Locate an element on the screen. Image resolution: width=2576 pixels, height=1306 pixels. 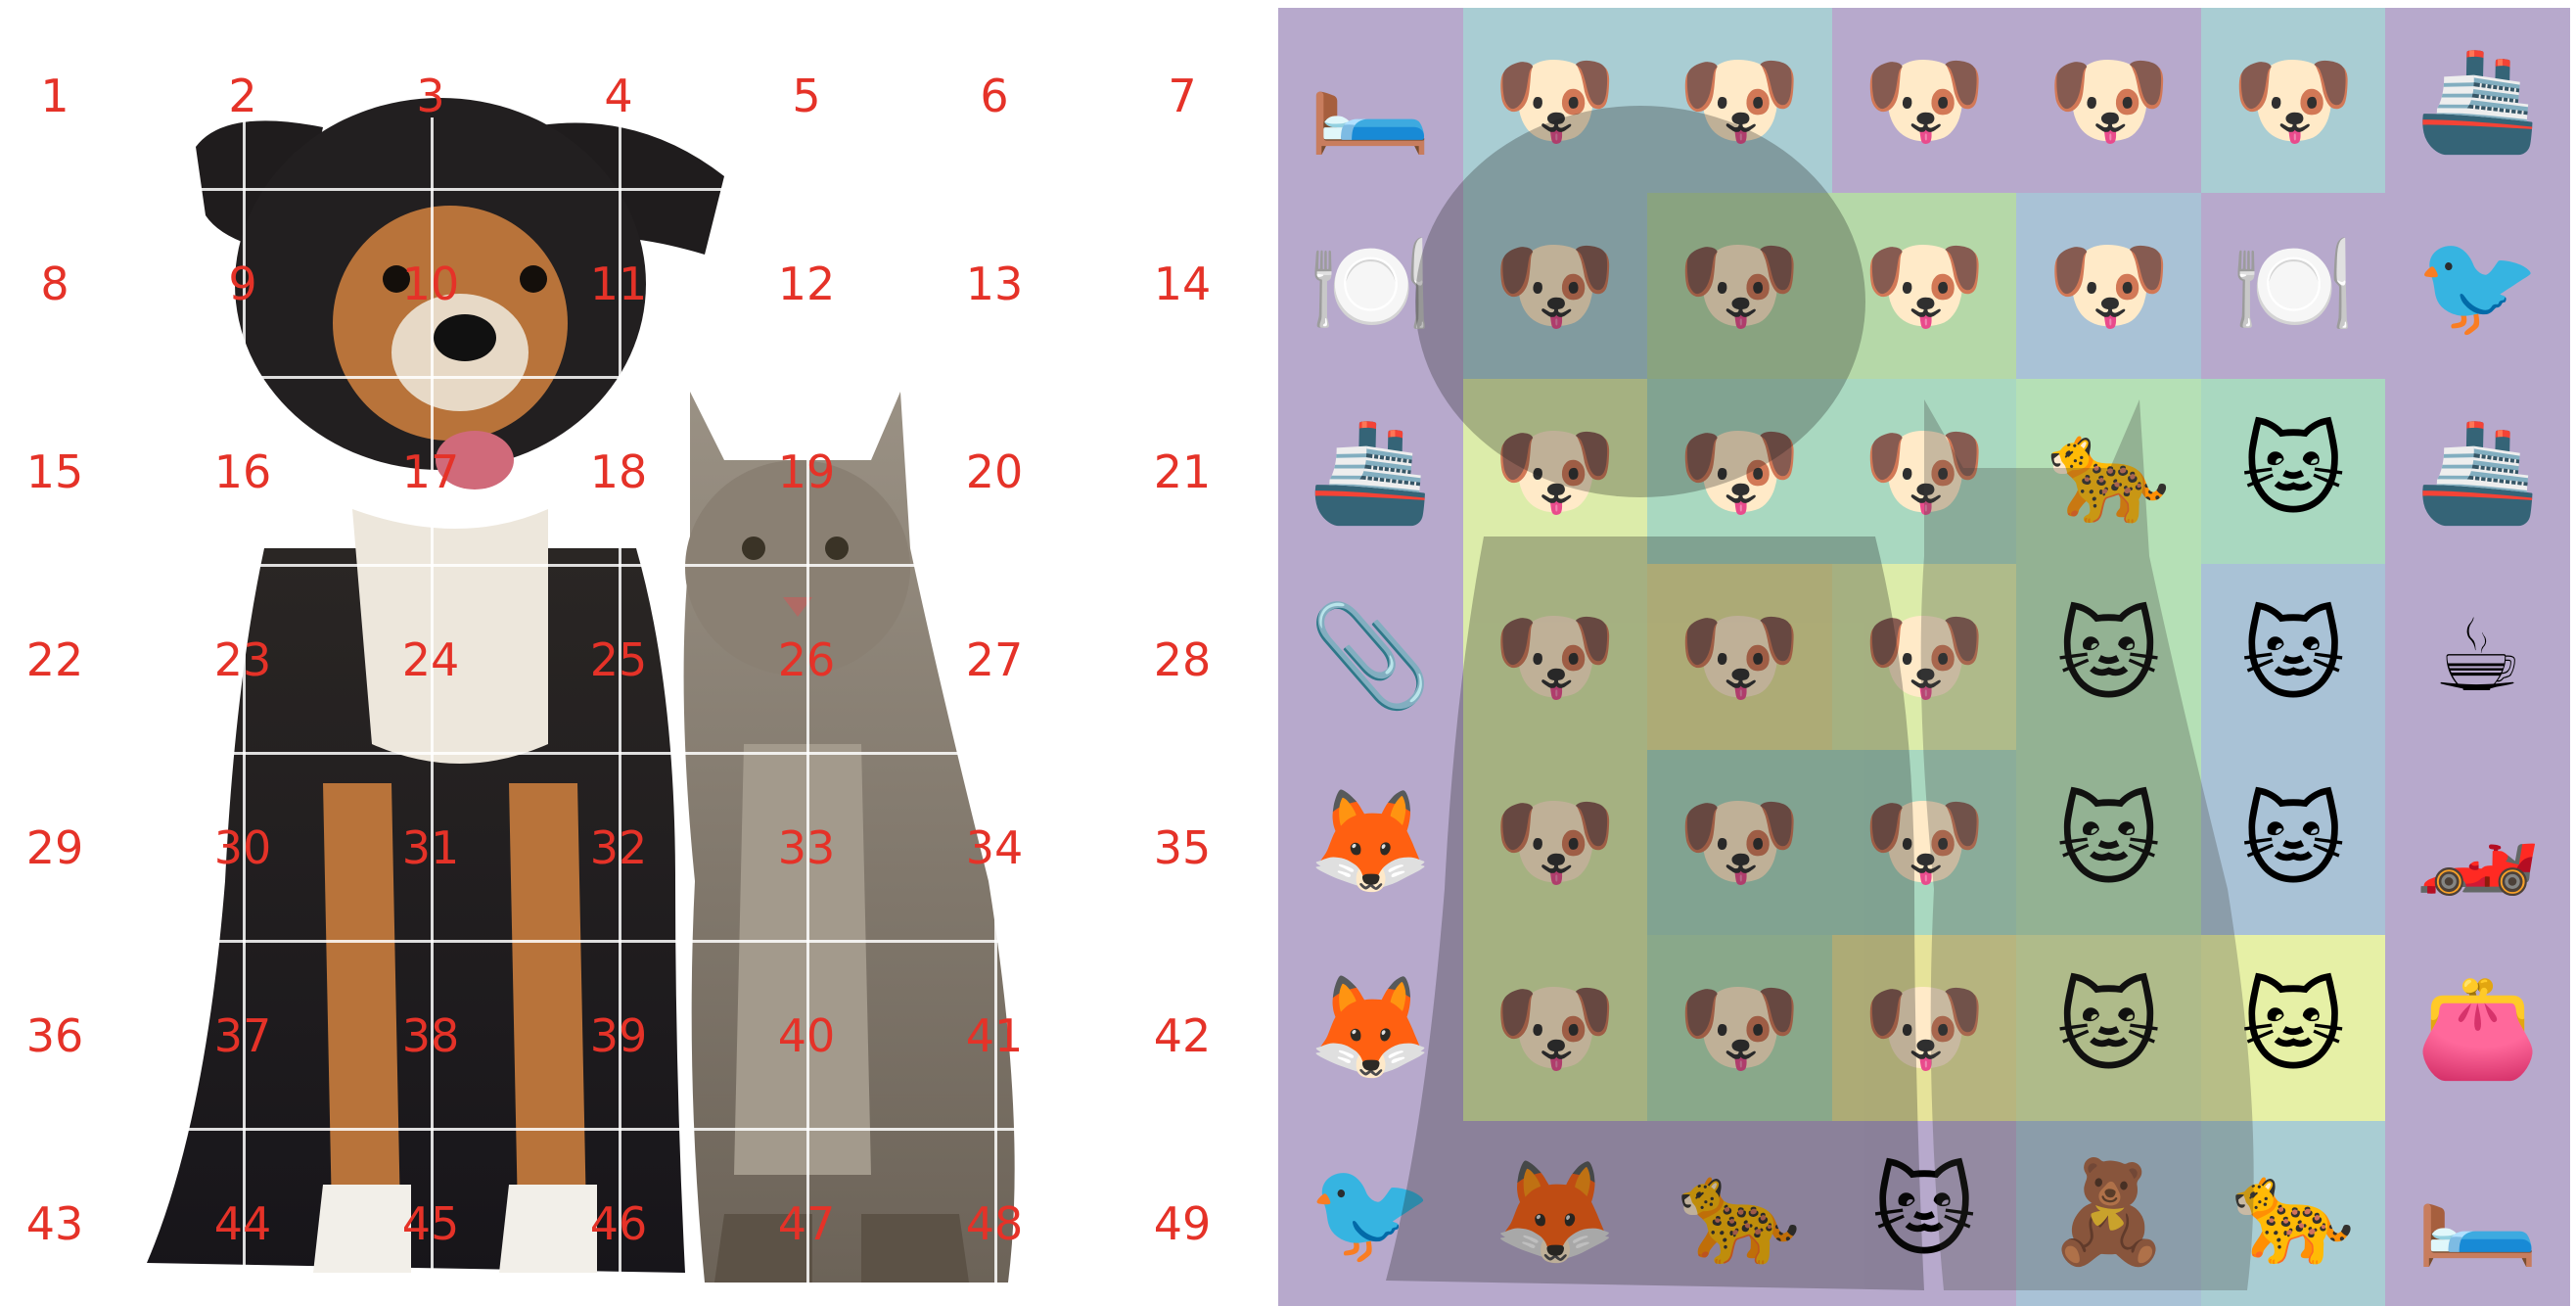
emoji-tile: 🧸 is located at coordinates (2109, 1213).